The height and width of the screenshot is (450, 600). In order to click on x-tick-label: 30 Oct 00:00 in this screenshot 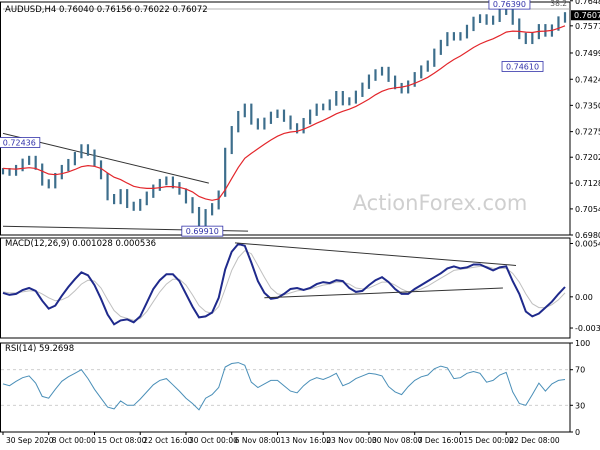, I will do `click(213, 440)`.